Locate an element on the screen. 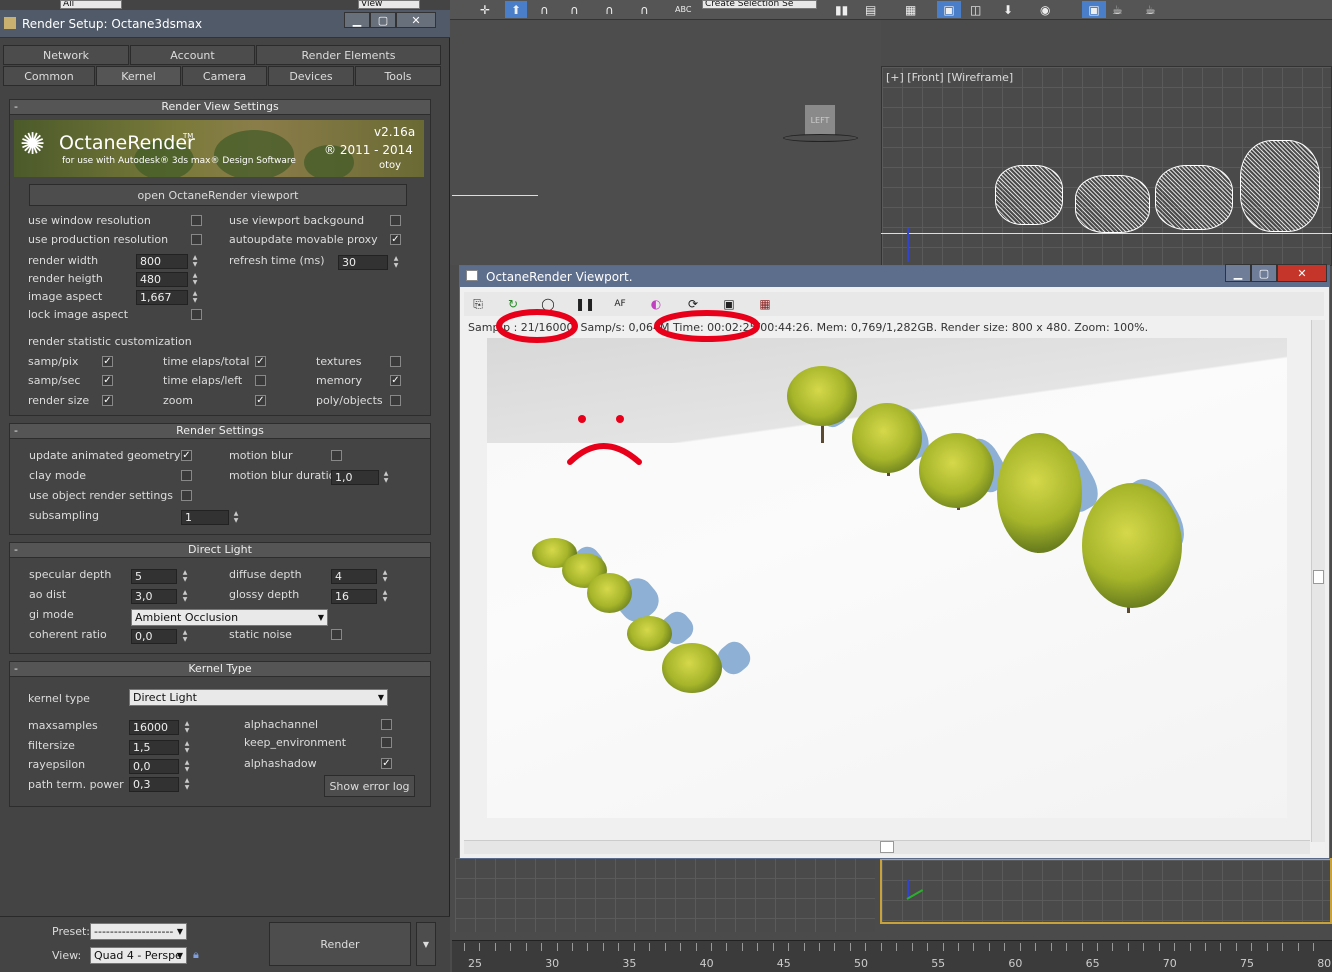 The height and width of the screenshot is (972, 1332). gi-mode-dropdown: Ambient Occlusion ▼ is located at coordinates (229, 617).